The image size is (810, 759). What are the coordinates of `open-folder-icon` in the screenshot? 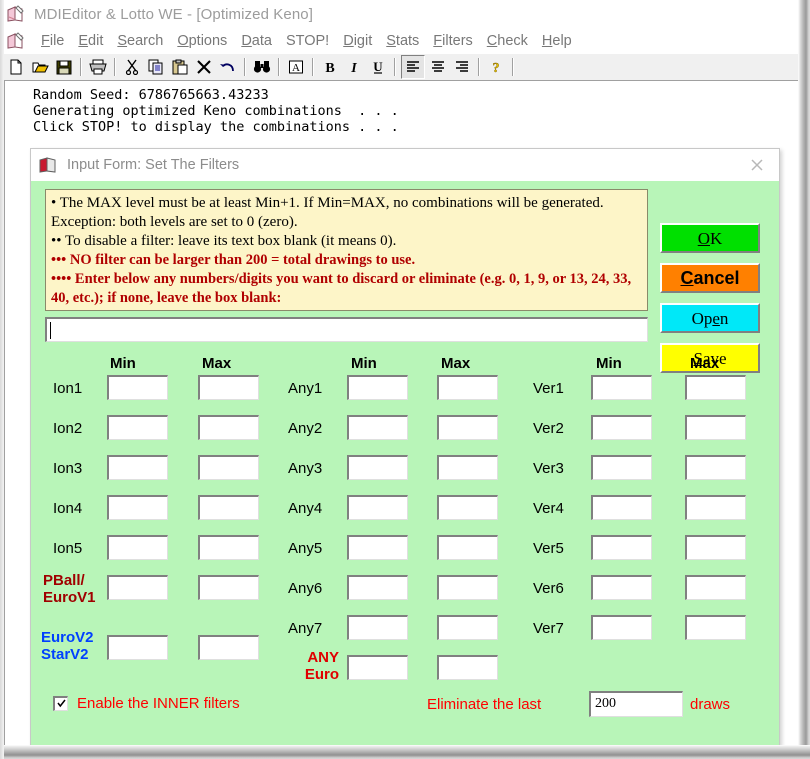 It's located at (40, 67).